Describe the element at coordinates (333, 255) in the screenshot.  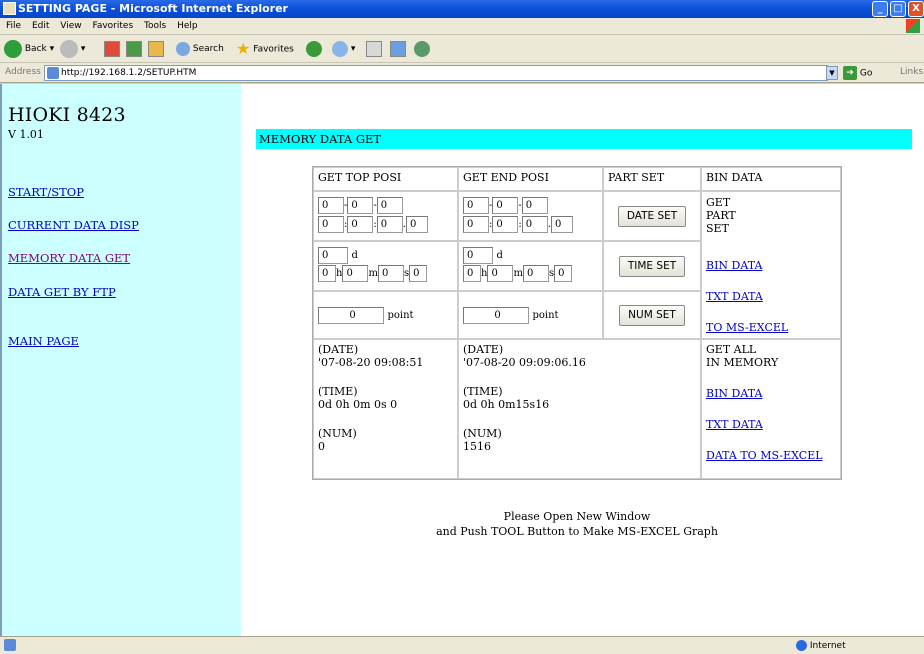
I see `top-days-input: 0` at that location.